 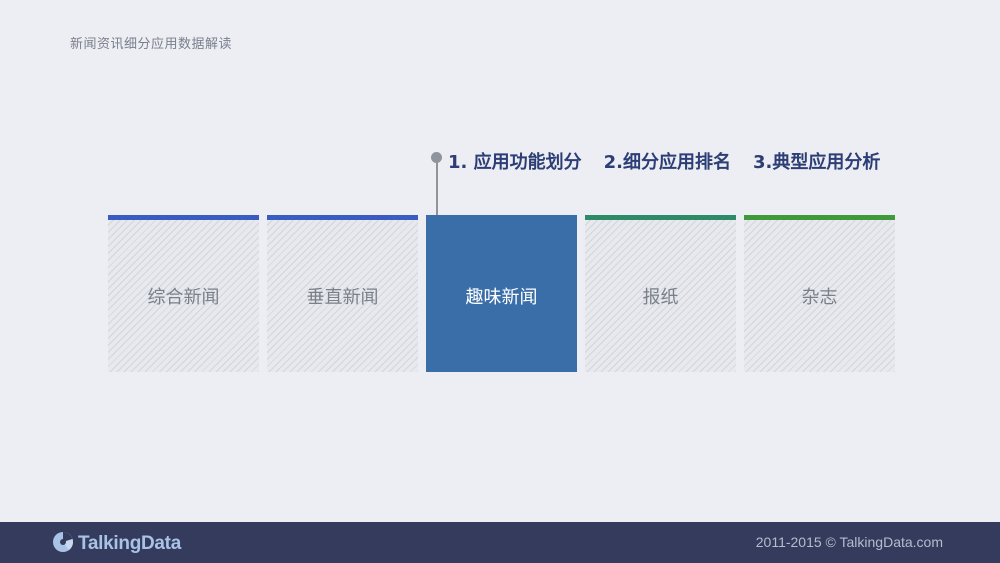 I want to click on category-tile-vertical-news: 垂直新闻, so click(x=342, y=293).